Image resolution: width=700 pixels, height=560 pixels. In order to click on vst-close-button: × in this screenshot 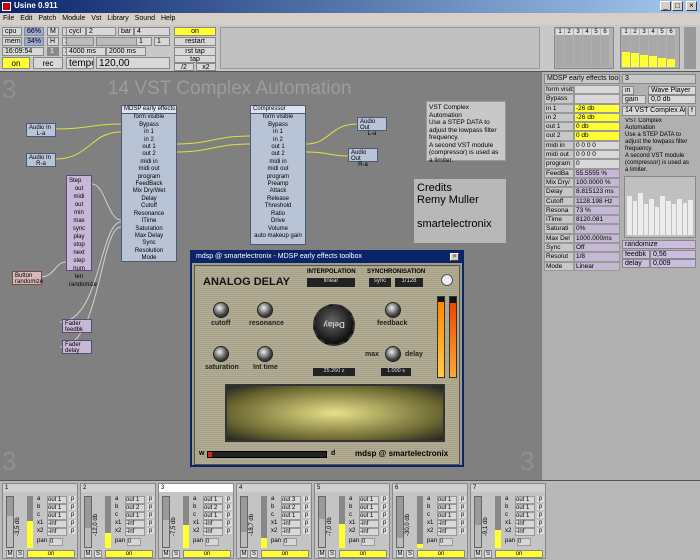, I will do `click(454, 257)`.